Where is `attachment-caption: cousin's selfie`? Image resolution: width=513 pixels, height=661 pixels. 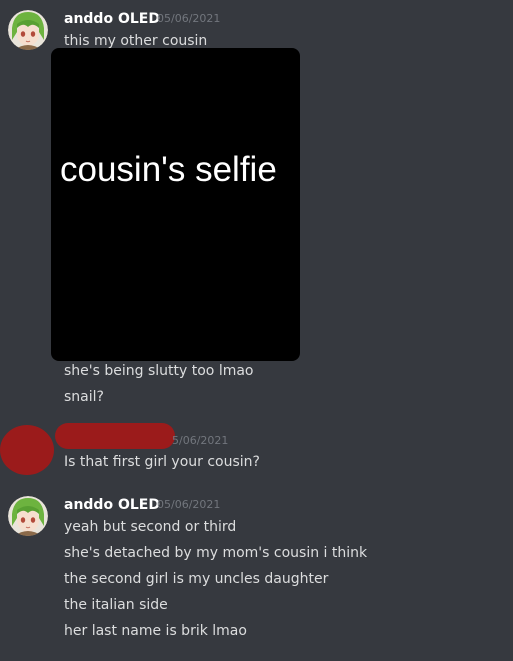 attachment-caption: cousin's selfie is located at coordinates (168, 169).